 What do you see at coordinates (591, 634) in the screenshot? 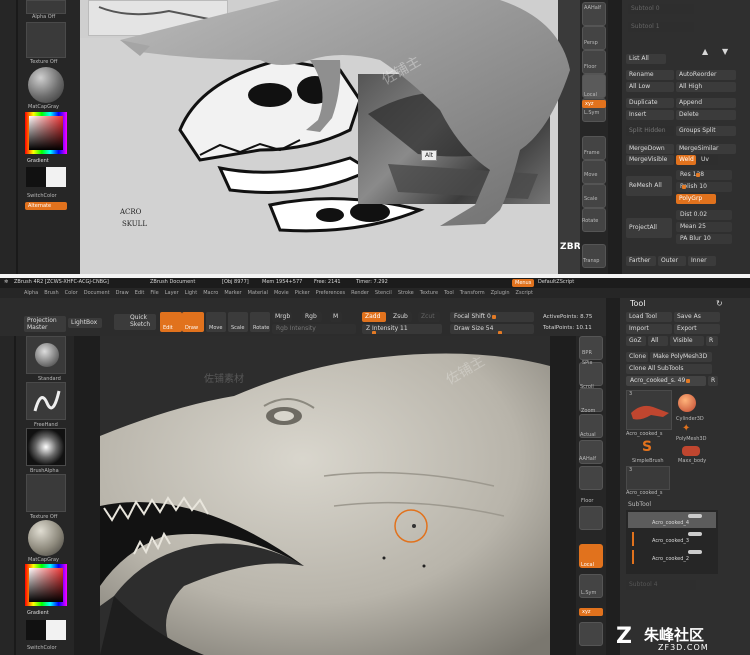
I see `frame-icon-bottom` at bounding box center [591, 634].